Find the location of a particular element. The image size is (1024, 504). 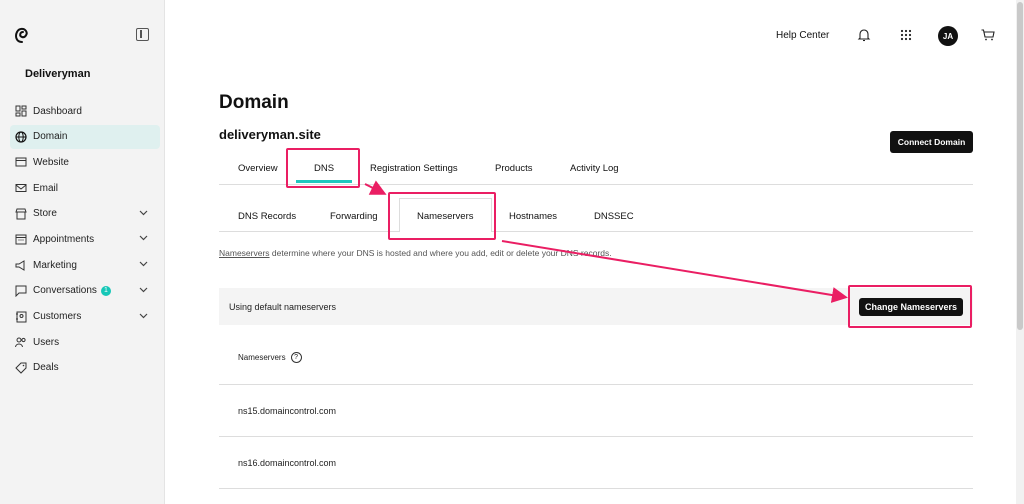

mail-icon is located at coordinates (20, 188).